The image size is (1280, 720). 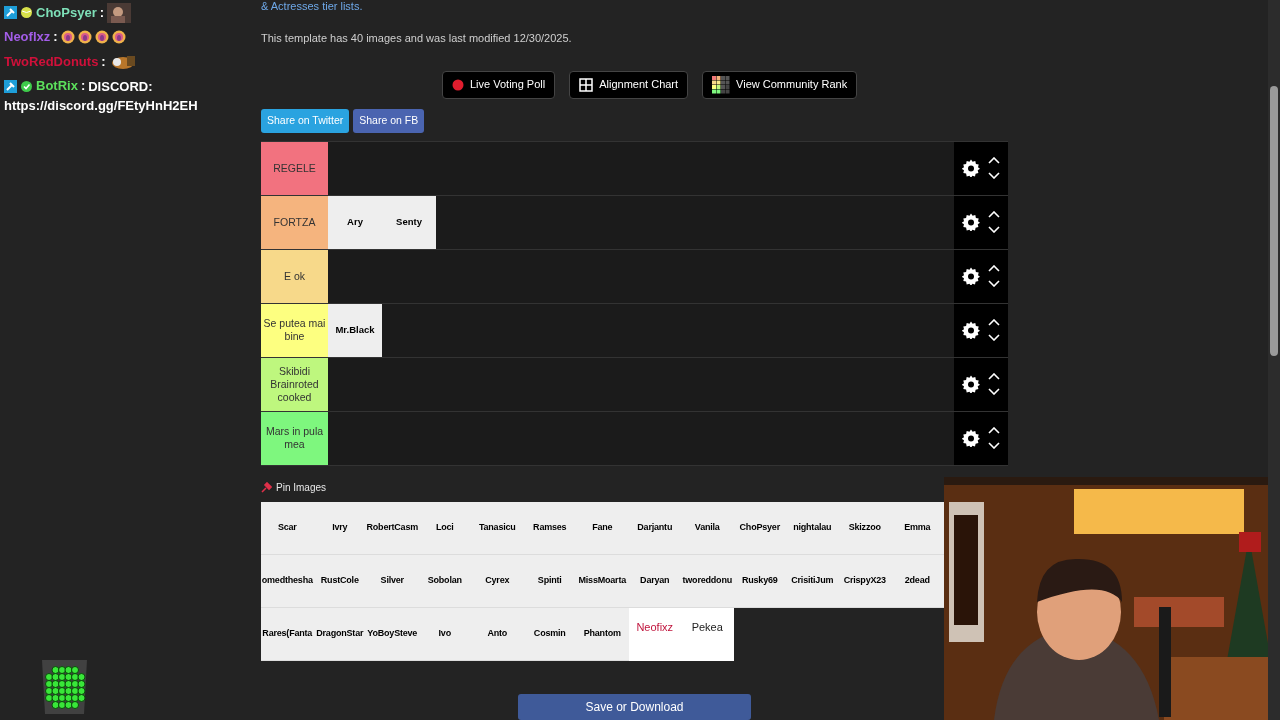 What do you see at coordinates (287, 581) in the screenshot?
I see `name-card: omedthesha` at bounding box center [287, 581].